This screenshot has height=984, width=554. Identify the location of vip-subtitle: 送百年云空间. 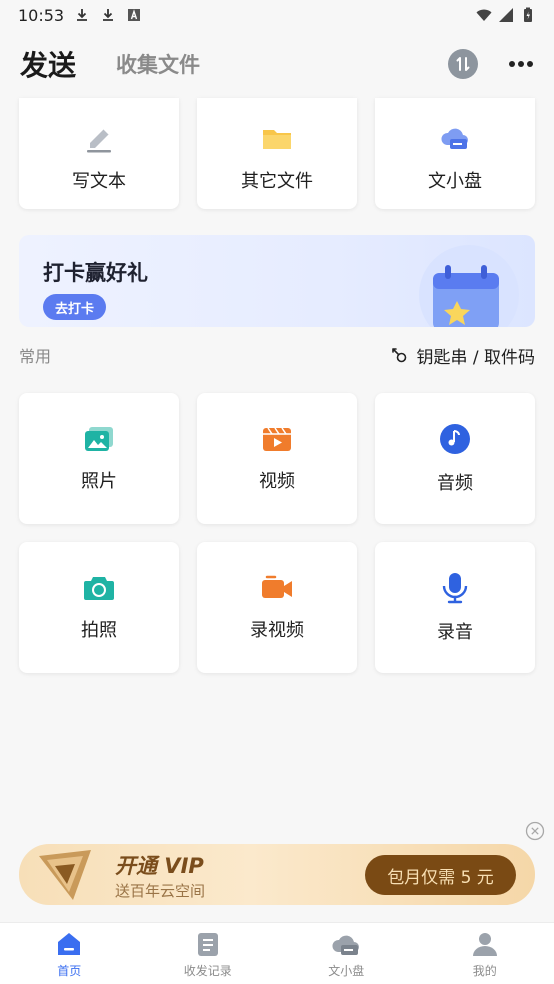
(160, 891).